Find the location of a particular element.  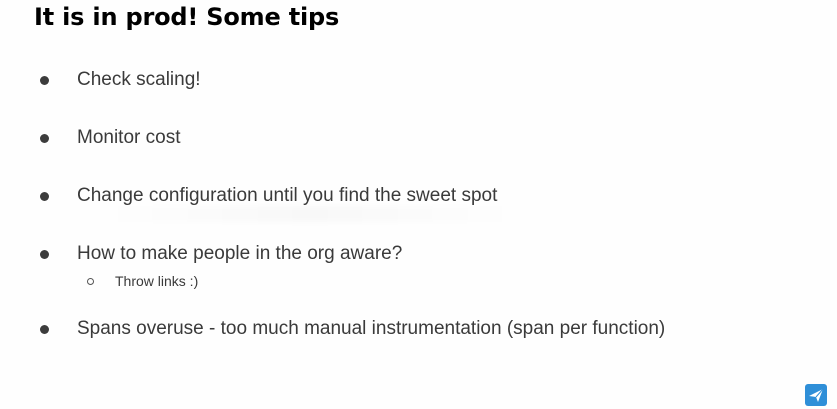

slide-title: It is in prod! Some tips is located at coordinates (187, 17).